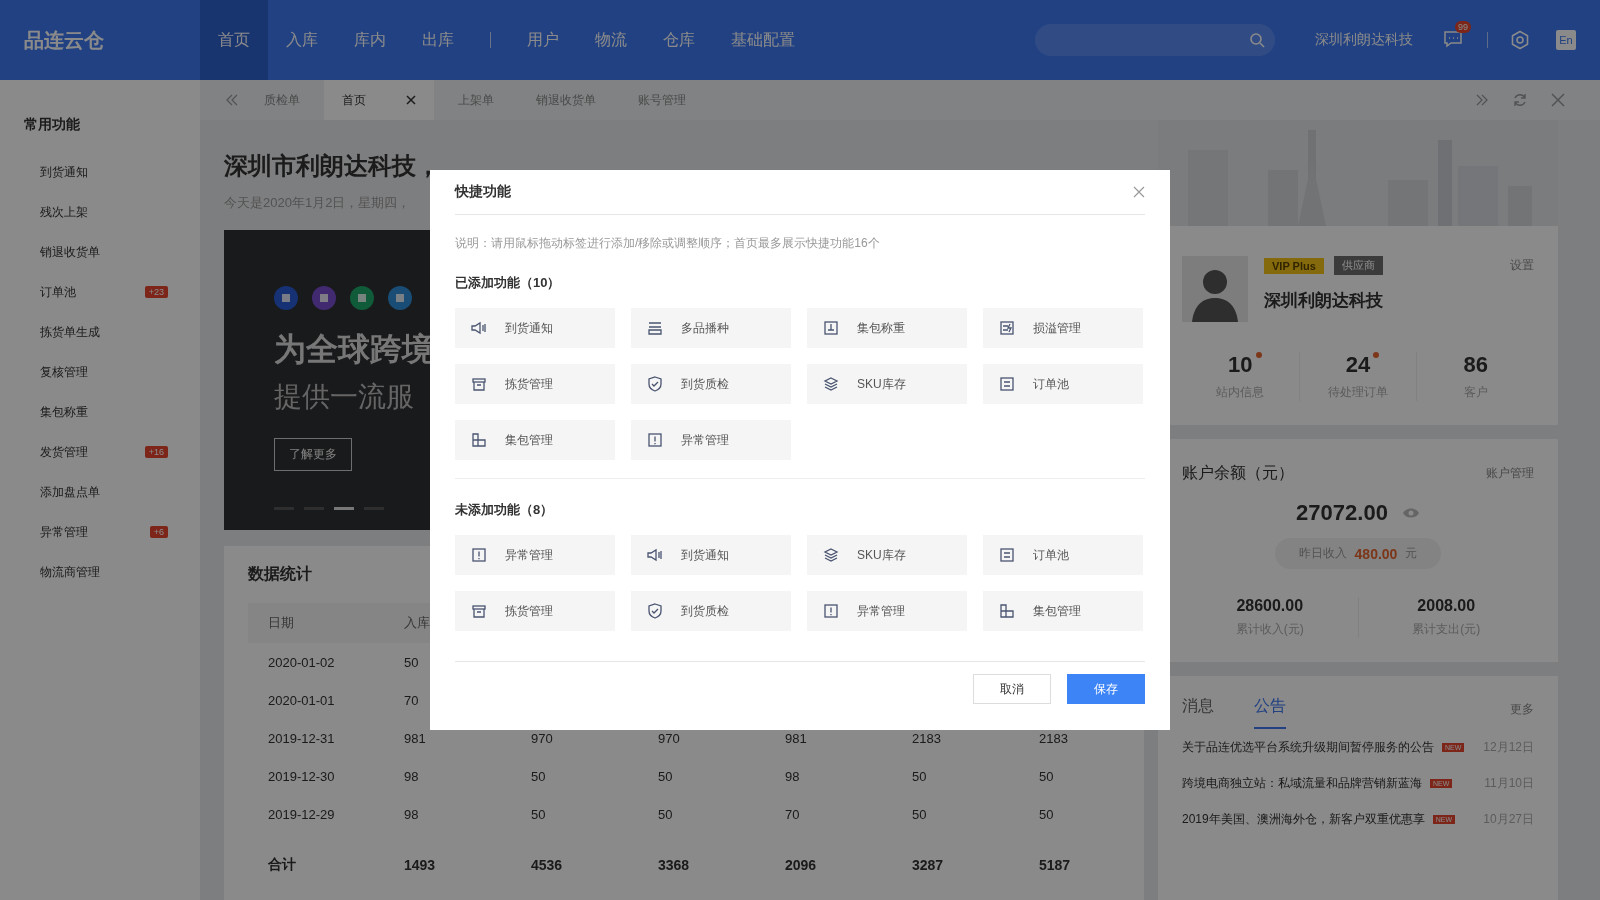 The width and height of the screenshot is (1600, 900). What do you see at coordinates (112, 572) in the screenshot?
I see `sidebar-item: 物流商管理` at bounding box center [112, 572].